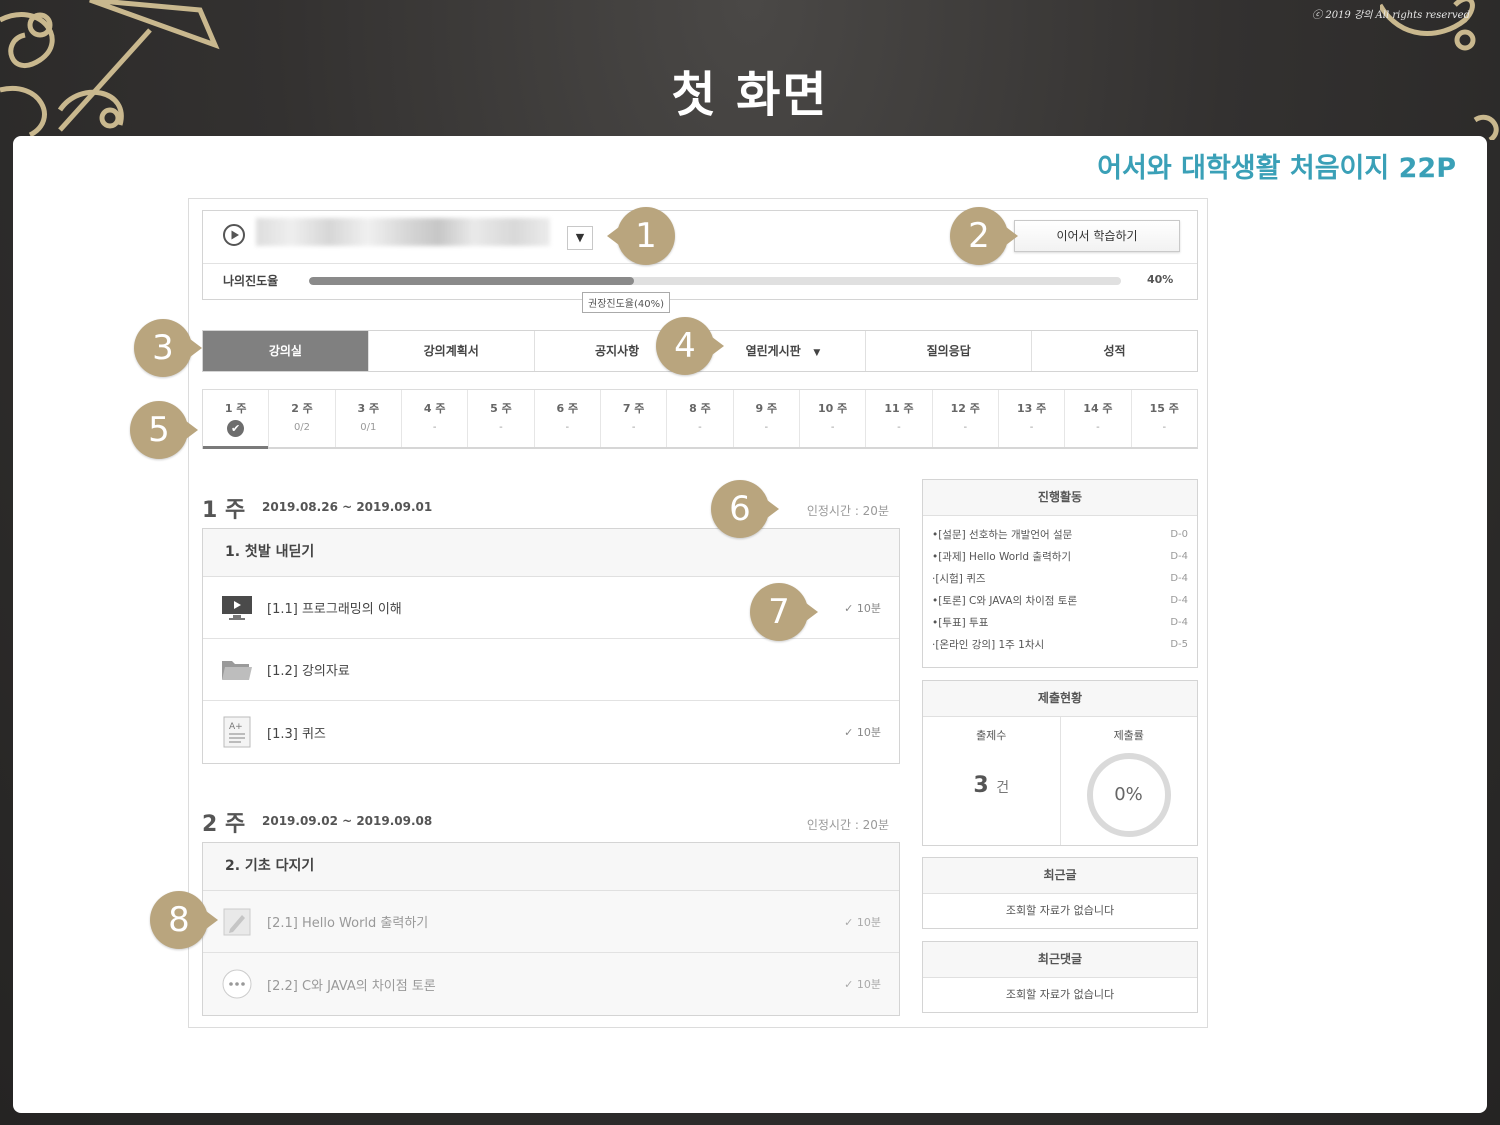 This screenshot has height=1125, width=1500. I want to click on tab-open-board: 열린게시판 ▼, so click(782, 351).